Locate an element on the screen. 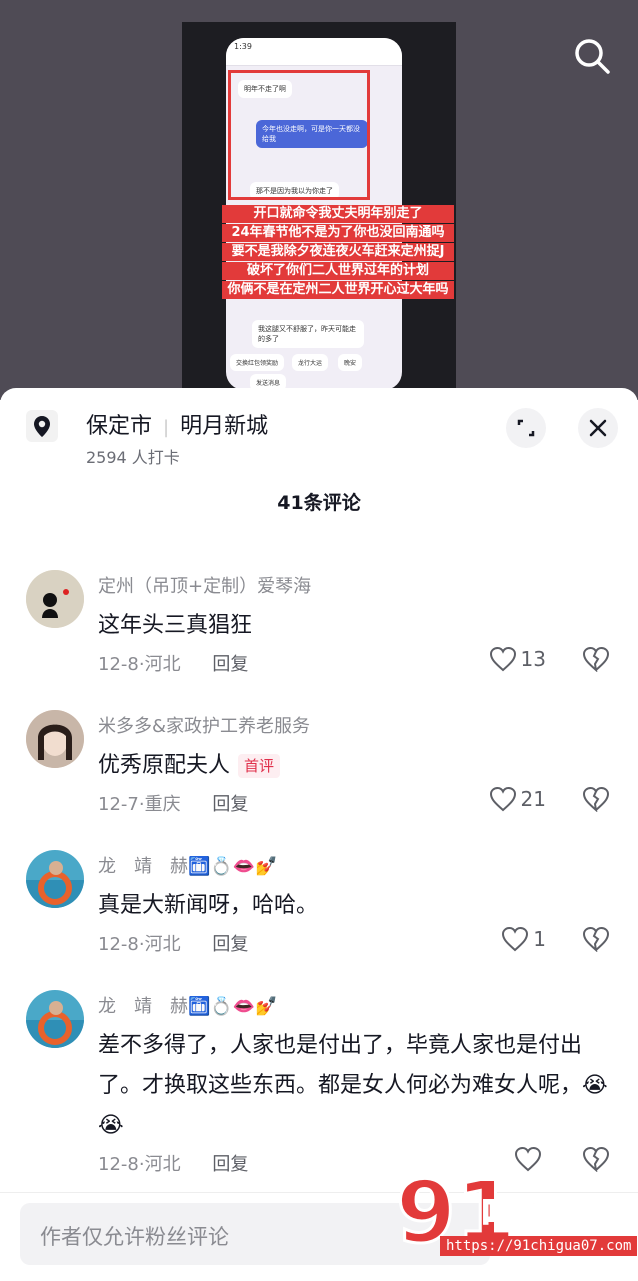 The width and height of the screenshot is (638, 1281). highlight-frame is located at coordinates (299, 135).